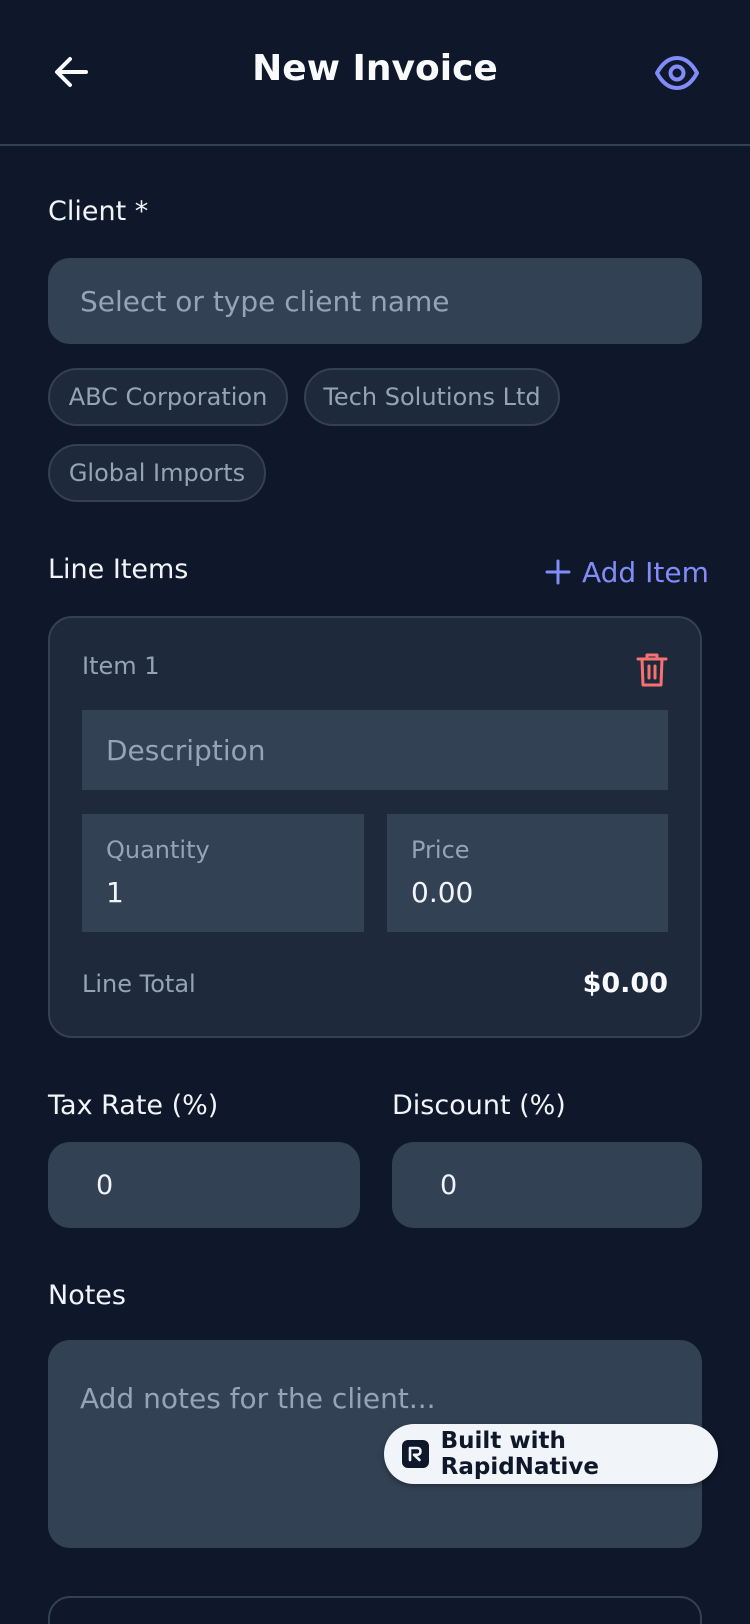  I want to click on badge-text: Built with RapidNative, so click(519, 1454).